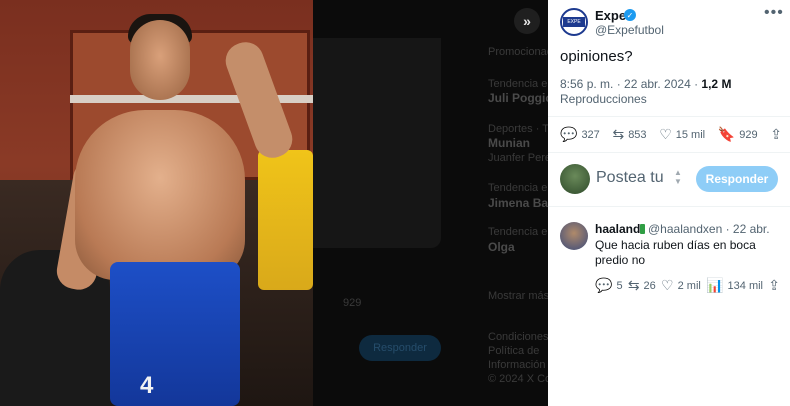 The height and width of the screenshot is (406, 790). Describe the element at coordinates (285, 220) in the screenshot. I see `yellow-jersey` at that location.